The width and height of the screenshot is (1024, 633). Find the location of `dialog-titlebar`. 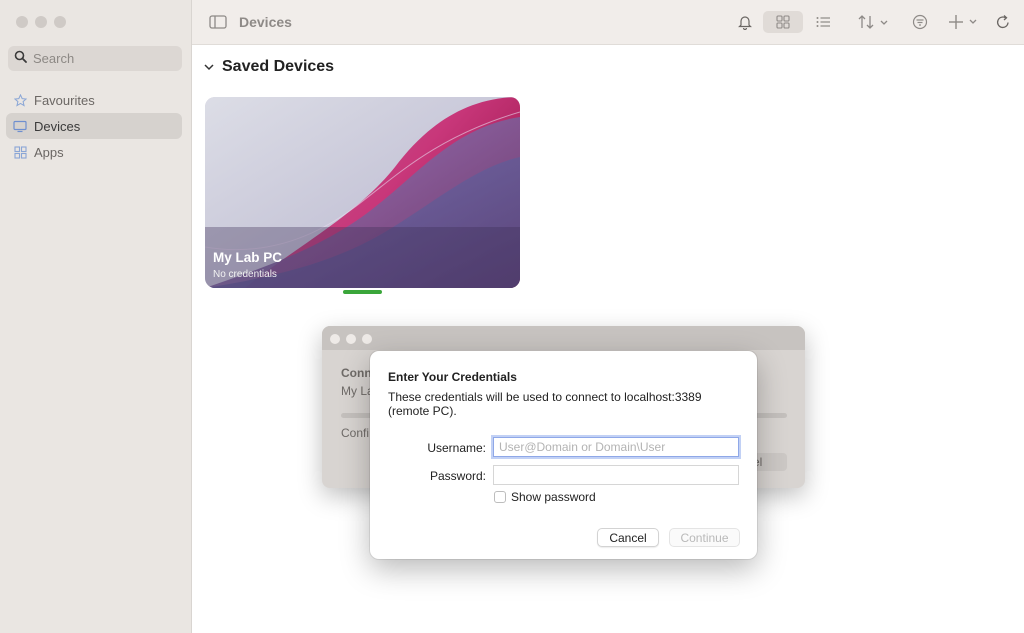

dialog-titlebar is located at coordinates (563, 338).